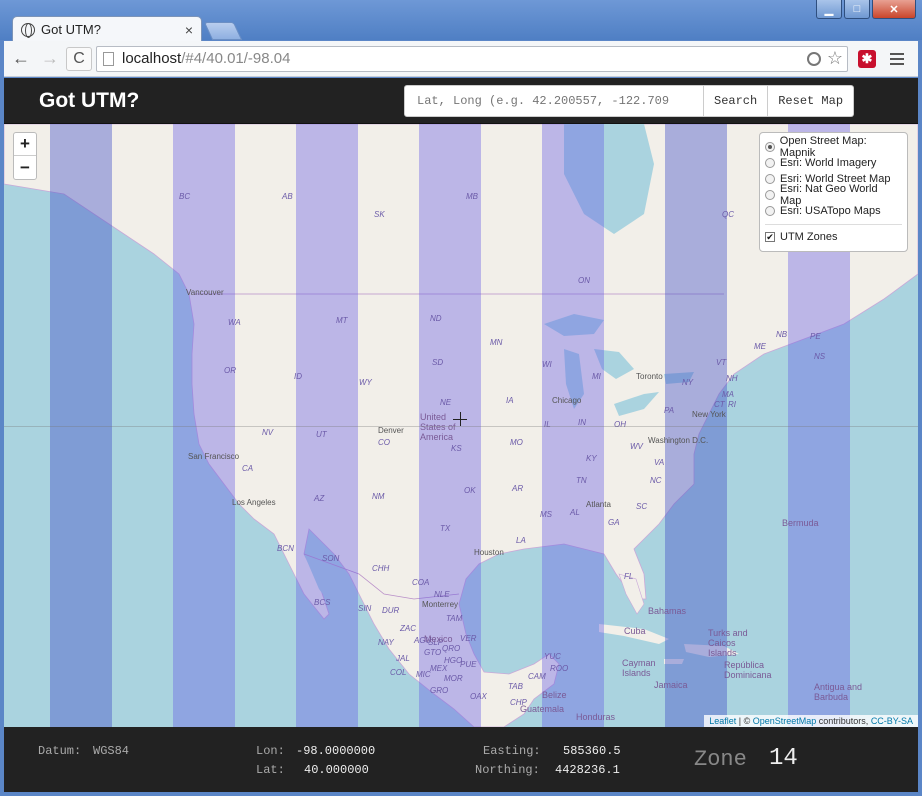  What do you see at coordinates (71, 29) in the screenshot?
I see `tab-title: Got UTM?` at bounding box center [71, 29].